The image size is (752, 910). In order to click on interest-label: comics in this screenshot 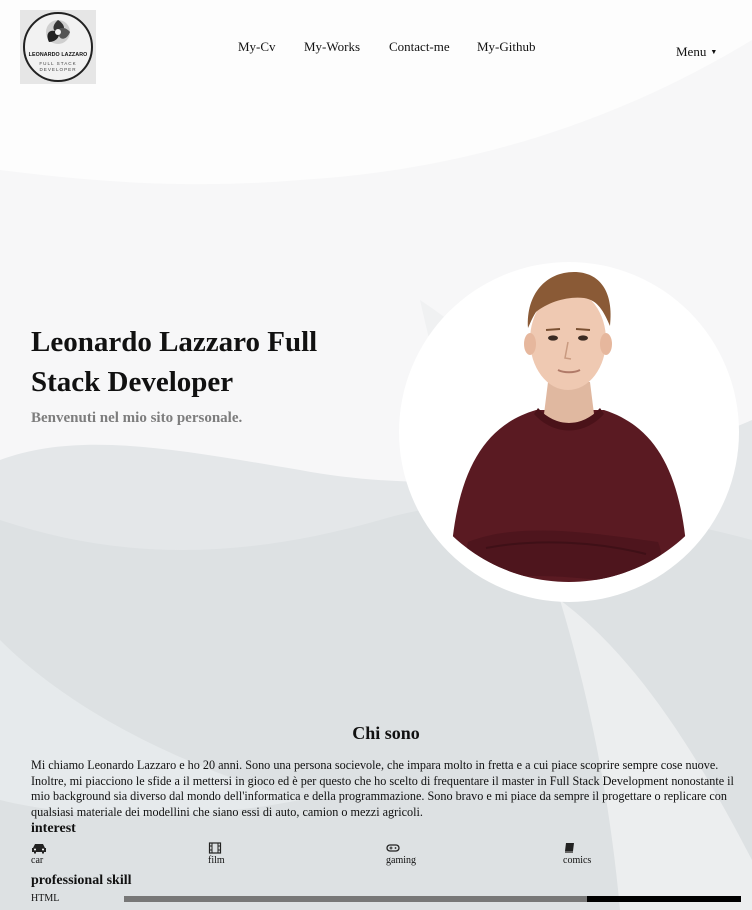, I will do `click(577, 860)`.